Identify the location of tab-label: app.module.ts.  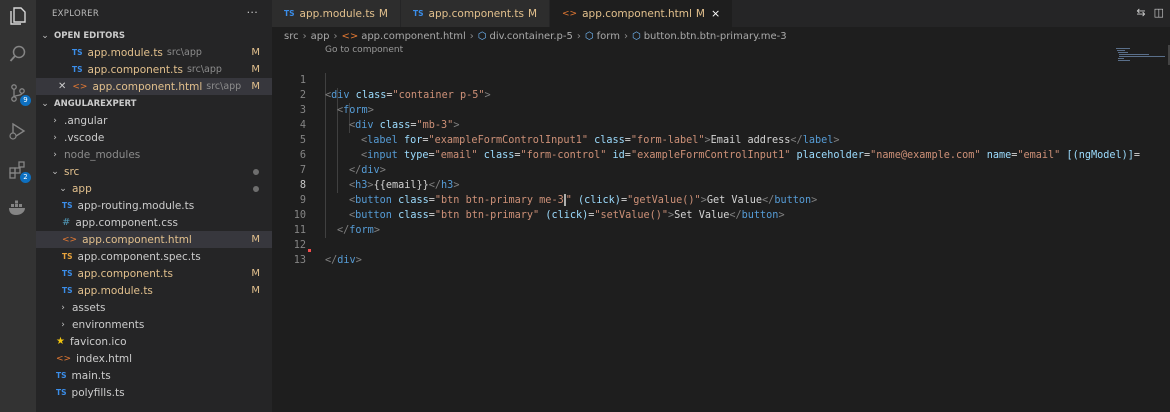
(337, 13).